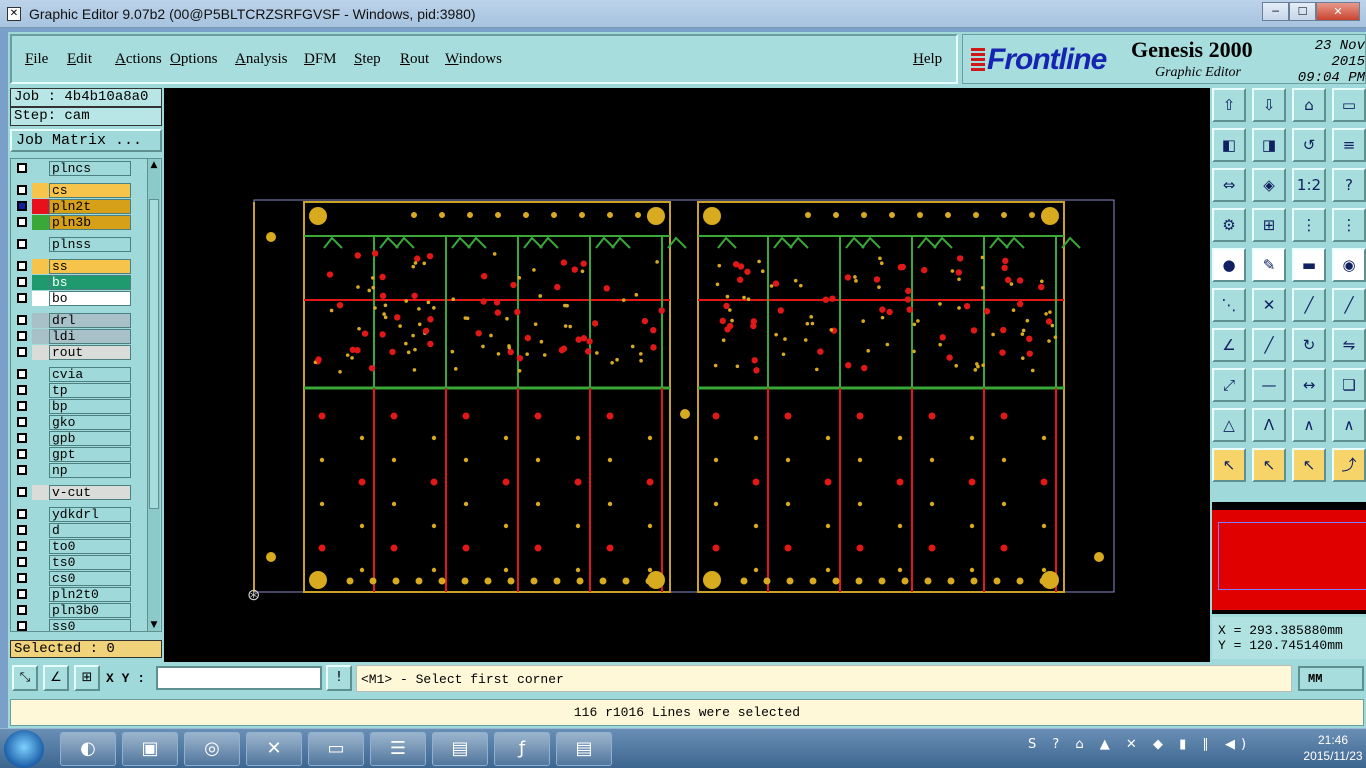  Describe the element at coordinates (1269, 265) in the screenshot. I see `edit-icon: ✎` at that location.